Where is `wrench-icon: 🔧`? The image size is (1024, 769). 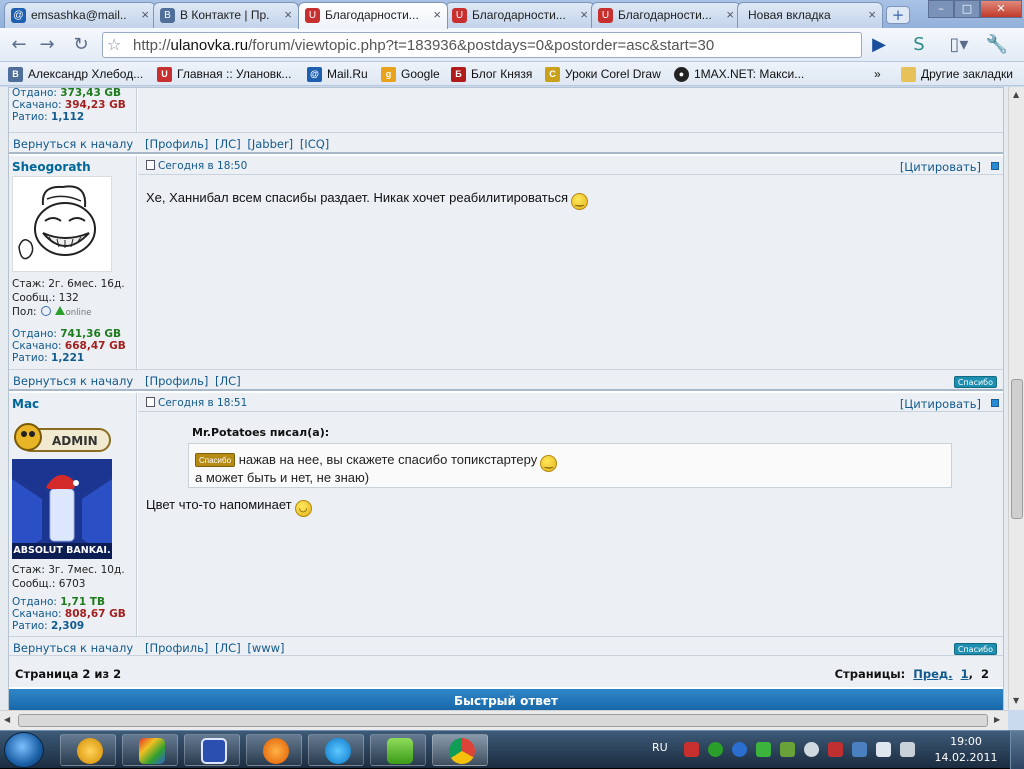 wrench-icon: 🔧 is located at coordinates (997, 44).